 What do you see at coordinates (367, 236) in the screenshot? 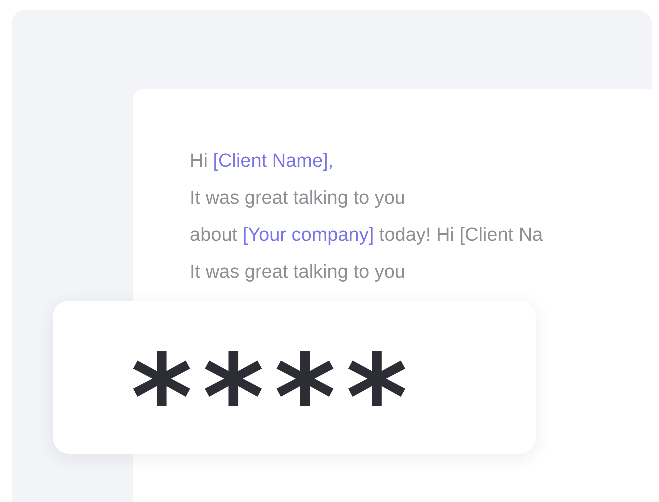
I see `message-line: about [Your company] today! Hi [Client Na` at bounding box center [367, 236].